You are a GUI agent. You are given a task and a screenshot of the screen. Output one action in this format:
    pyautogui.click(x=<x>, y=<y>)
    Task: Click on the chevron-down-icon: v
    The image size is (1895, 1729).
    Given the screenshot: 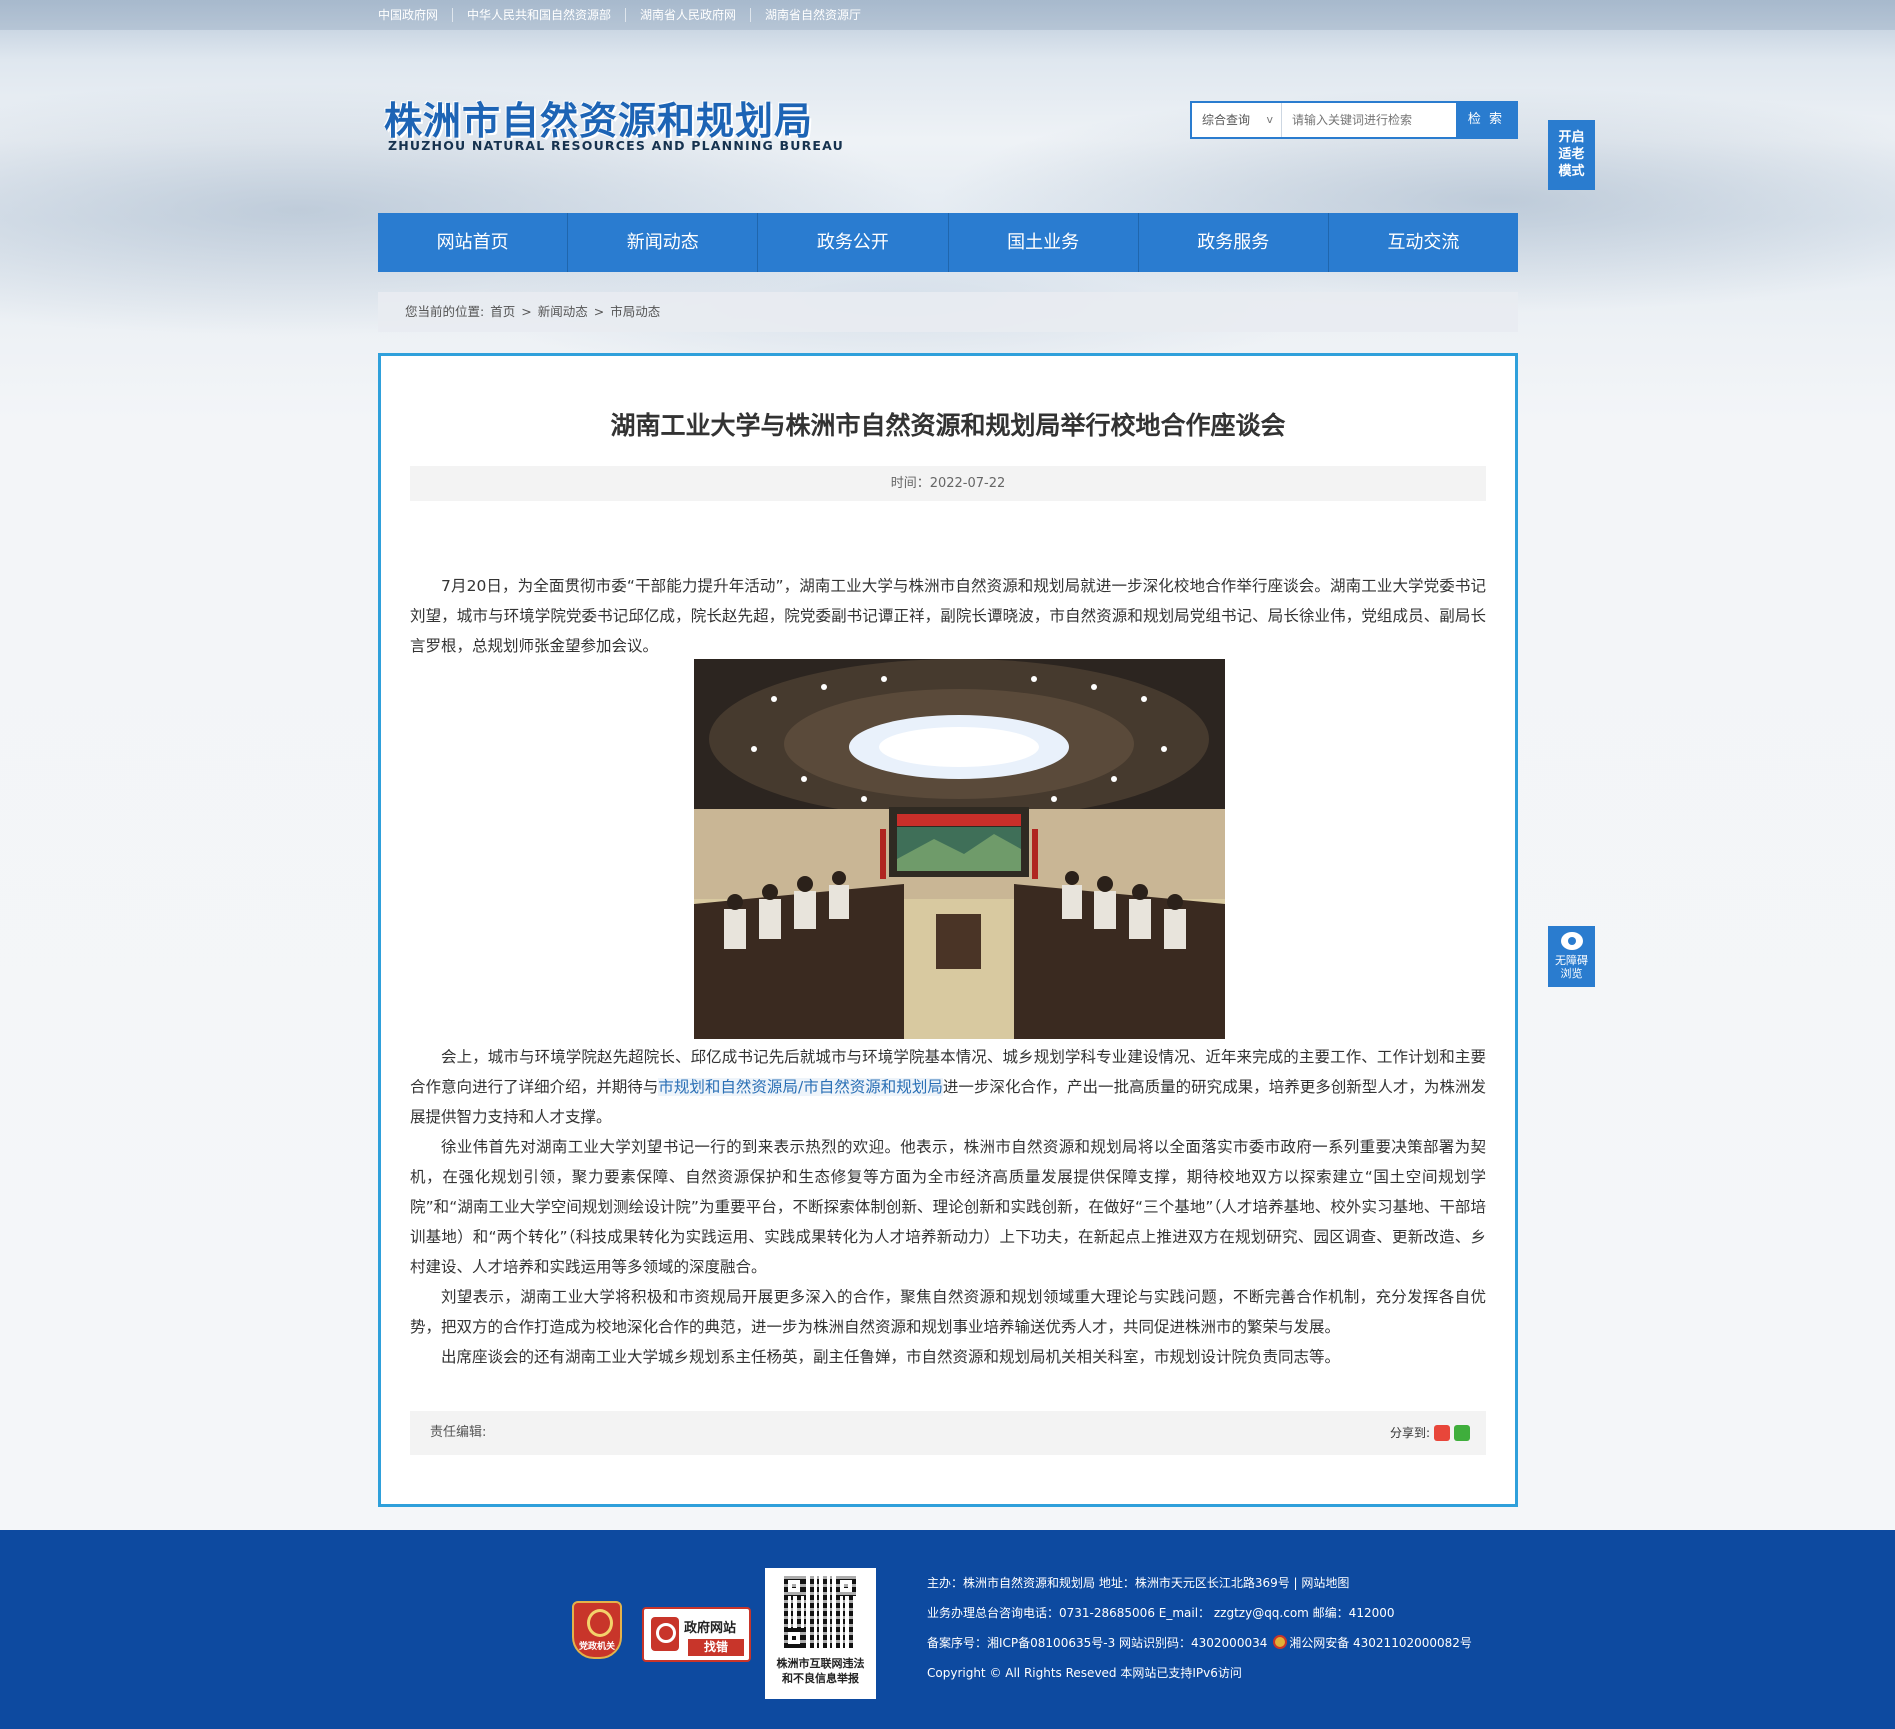 What is the action you would take?
    pyautogui.click(x=1269, y=119)
    